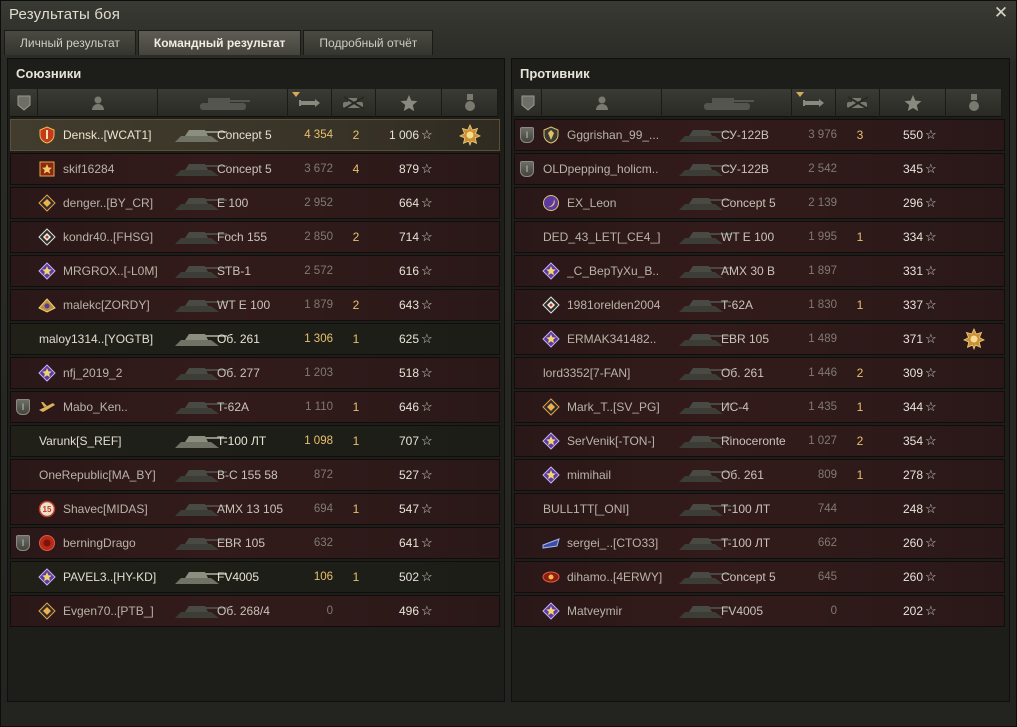 This screenshot has width=1017, height=727. Describe the element at coordinates (89, 169) in the screenshot. I see `player-name: skif16284` at that location.